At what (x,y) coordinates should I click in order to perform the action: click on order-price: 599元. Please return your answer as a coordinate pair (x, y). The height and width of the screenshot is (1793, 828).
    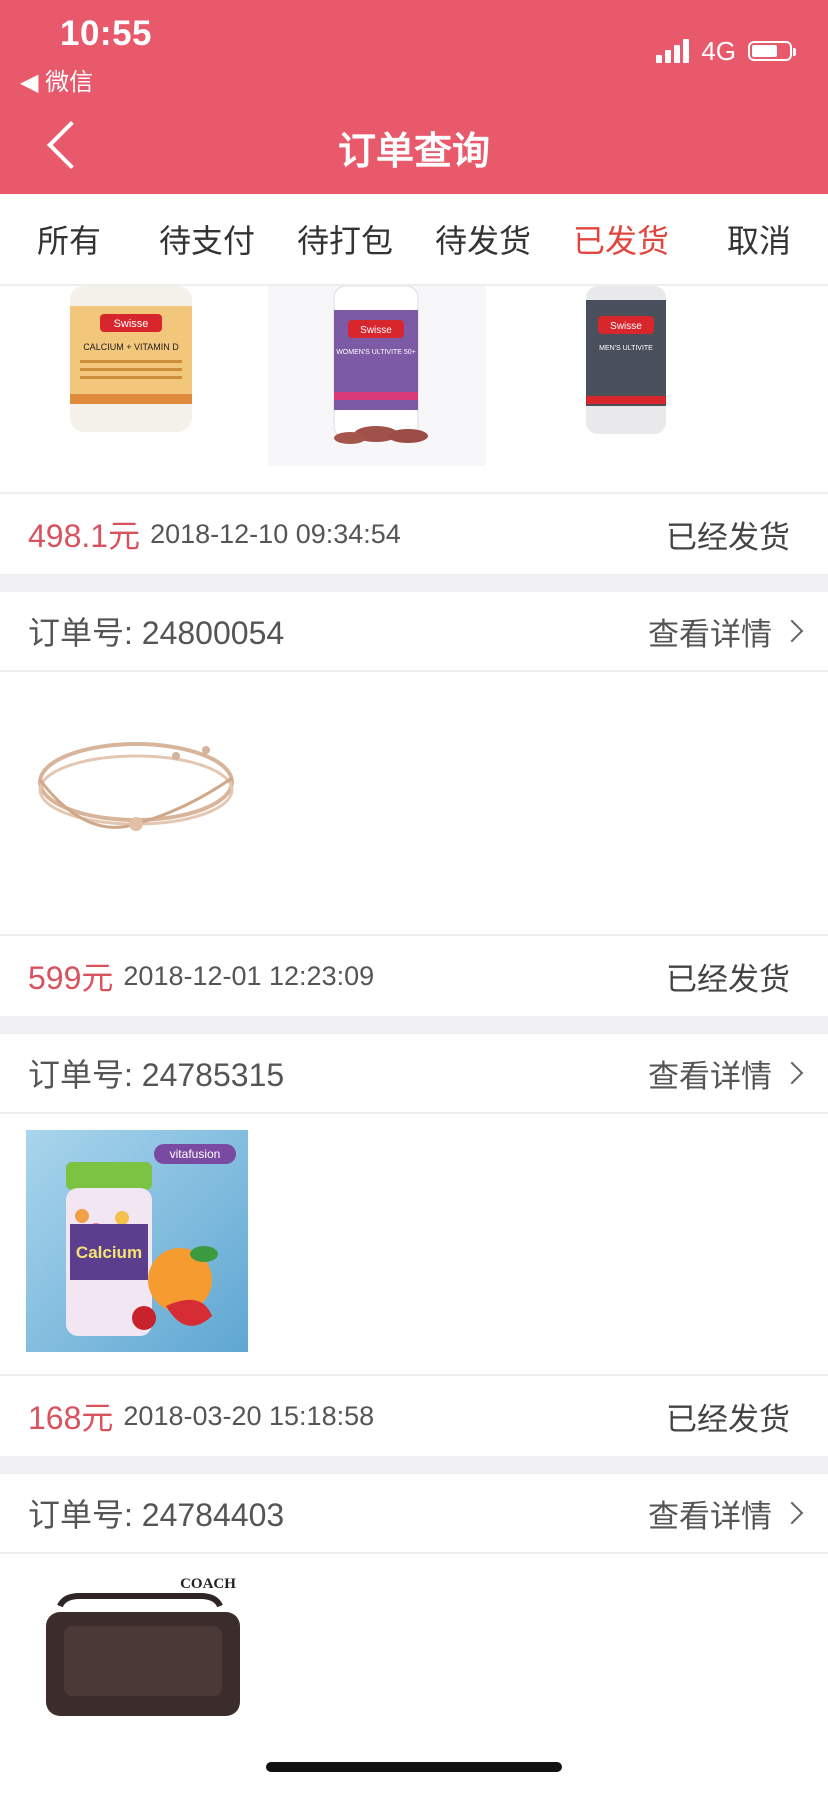
    Looking at the image, I should click on (71, 978).